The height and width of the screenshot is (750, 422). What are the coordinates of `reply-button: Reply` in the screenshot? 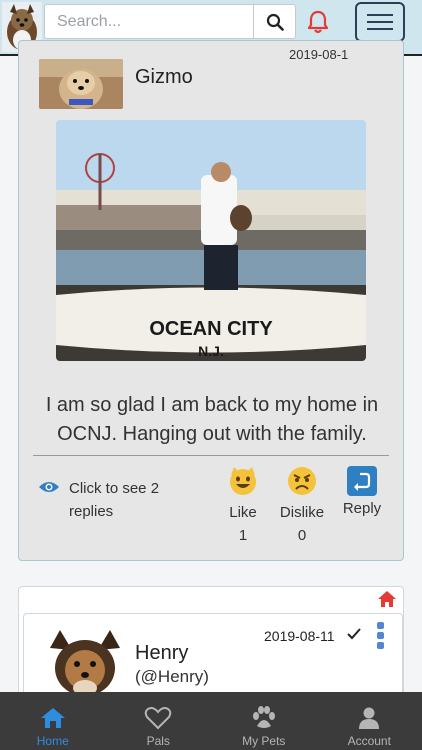 It's located at (362, 491).